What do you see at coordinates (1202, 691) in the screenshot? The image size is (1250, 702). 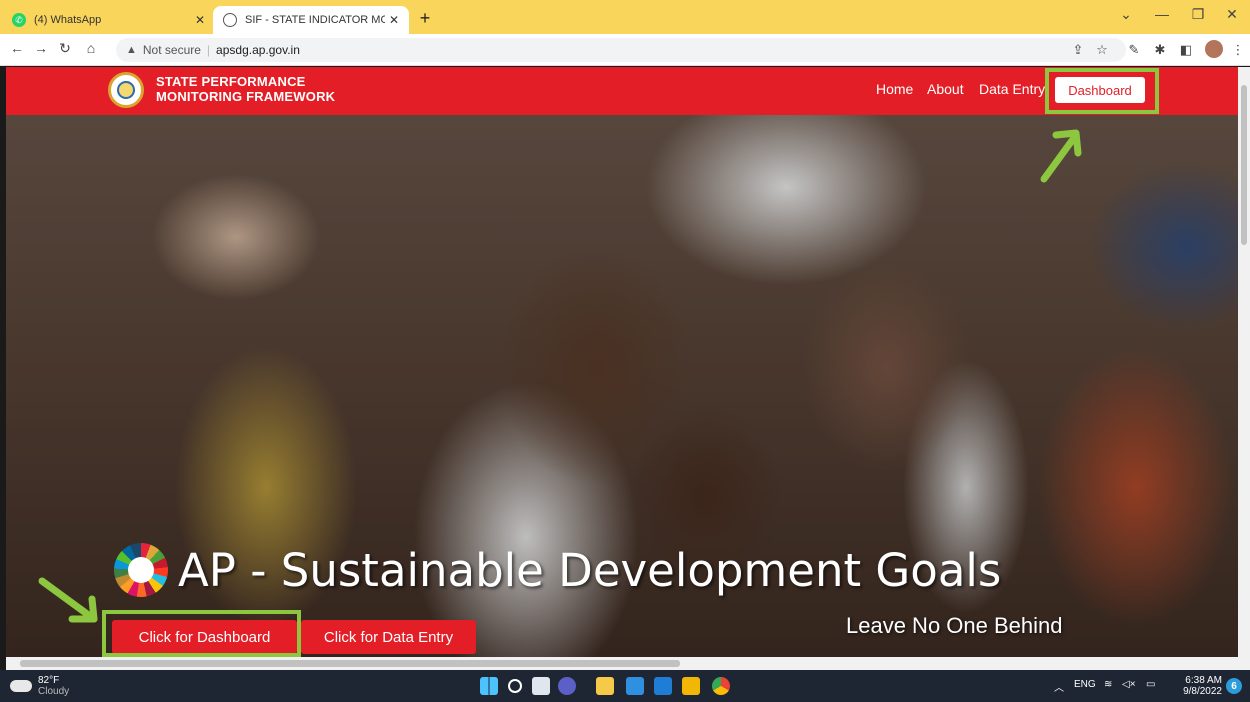 I see `clock-date: 9/8/2022` at bounding box center [1202, 691].